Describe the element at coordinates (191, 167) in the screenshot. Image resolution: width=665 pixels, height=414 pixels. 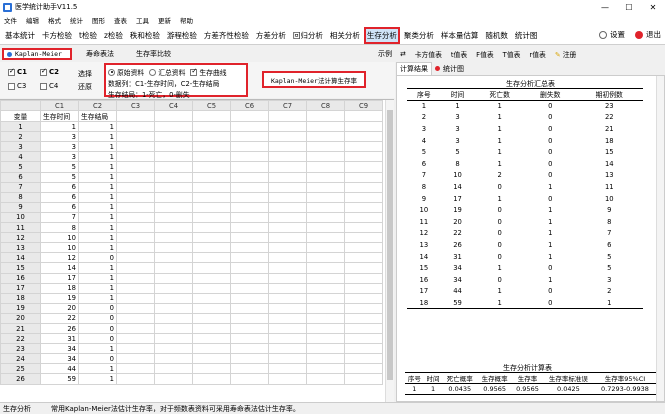
I see `table-row: 551` at that location.